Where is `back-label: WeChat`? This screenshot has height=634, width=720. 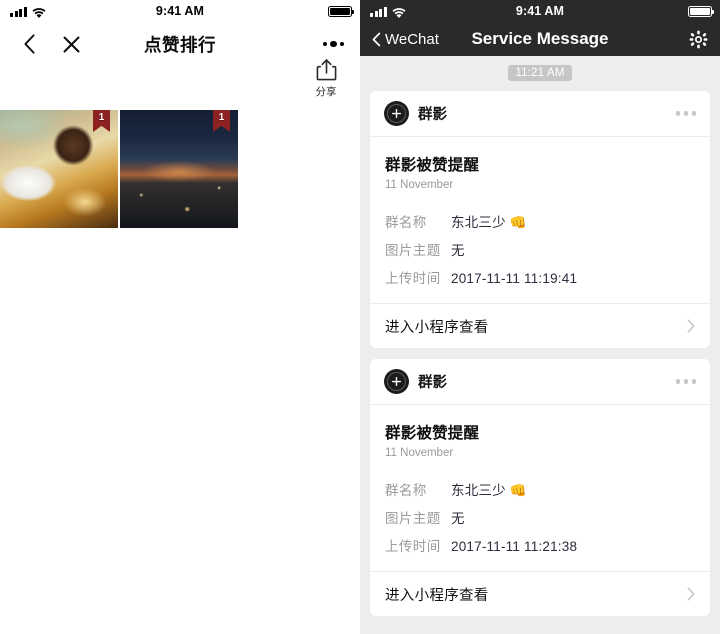 back-label: WeChat is located at coordinates (412, 39).